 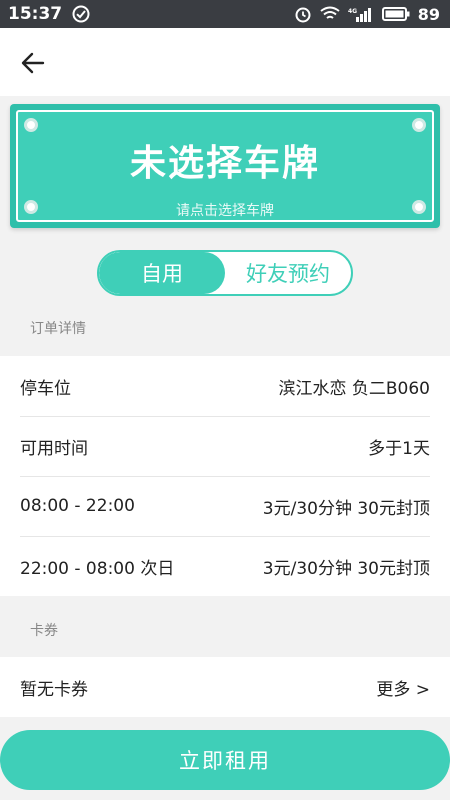 I want to click on section-label-order: 订单详情, so click(x=58, y=329).